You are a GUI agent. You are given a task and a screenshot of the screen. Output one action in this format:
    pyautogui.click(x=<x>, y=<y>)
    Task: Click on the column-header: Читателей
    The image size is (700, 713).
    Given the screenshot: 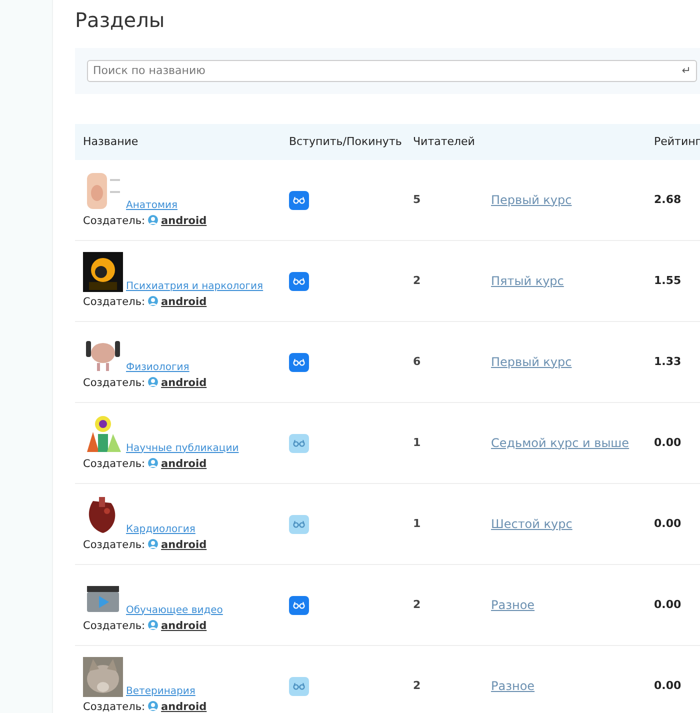 What is the action you would take?
    pyautogui.click(x=444, y=141)
    